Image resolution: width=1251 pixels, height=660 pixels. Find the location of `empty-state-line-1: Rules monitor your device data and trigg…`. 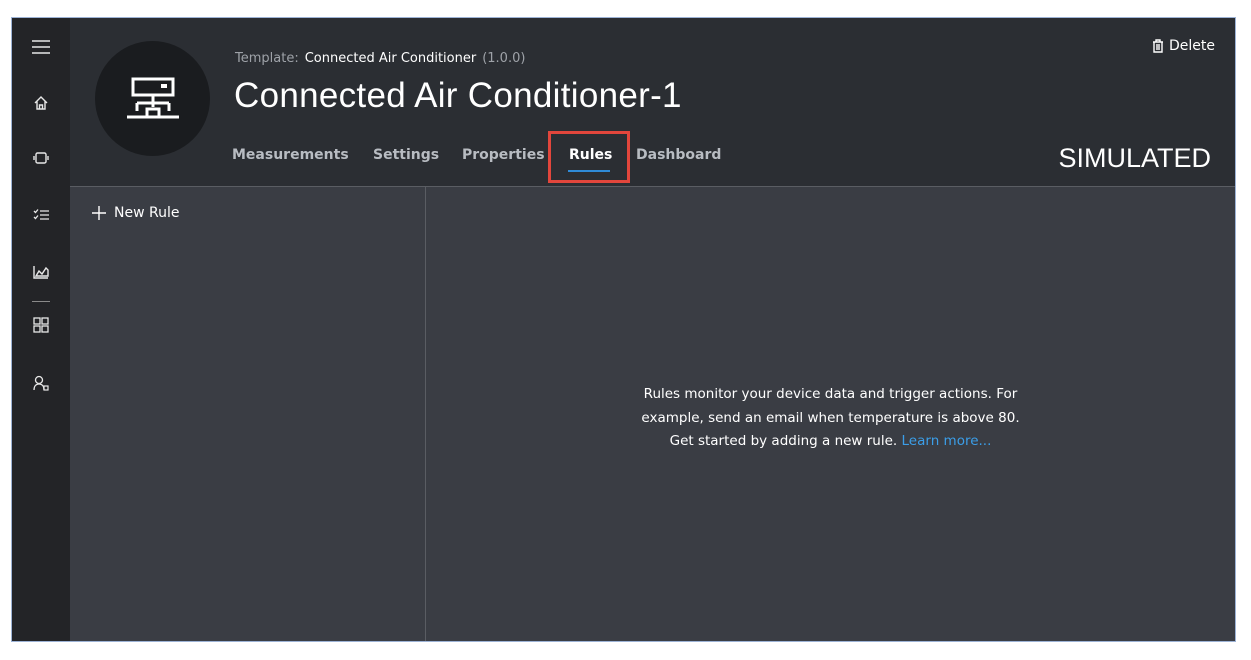

empty-state-line-1: Rules monitor your device data and trigg… is located at coordinates (830, 394).